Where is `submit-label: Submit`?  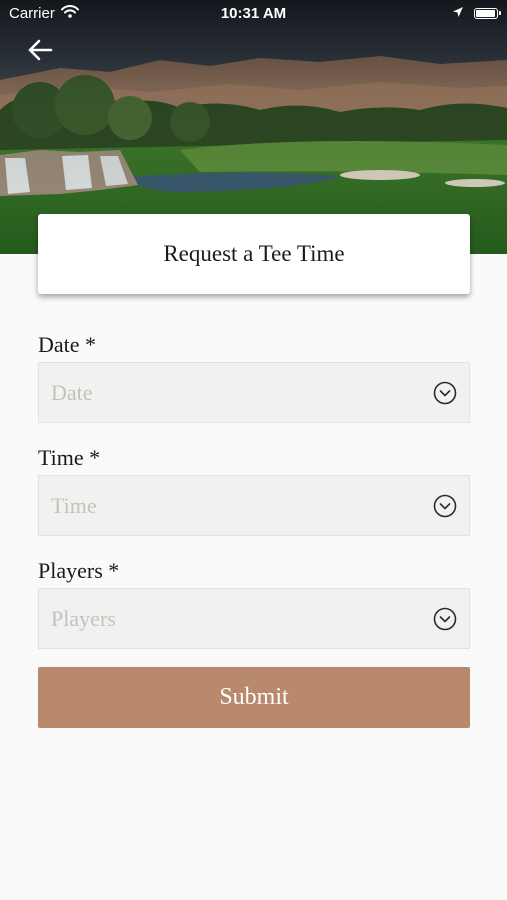 submit-label: Submit is located at coordinates (254, 697).